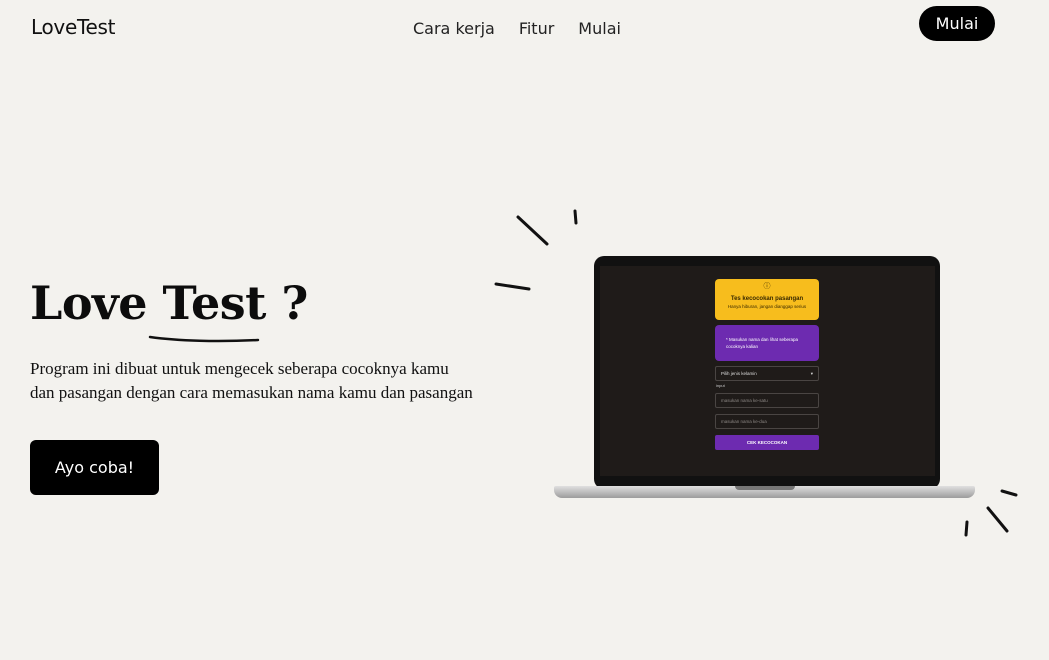 This screenshot has width=1049, height=660. I want to click on info-icon: ⓘ, so click(767, 286).